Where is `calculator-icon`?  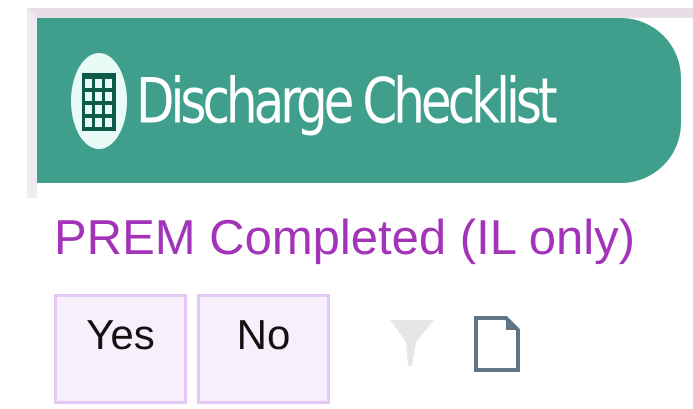
calculator-icon is located at coordinates (99, 100).